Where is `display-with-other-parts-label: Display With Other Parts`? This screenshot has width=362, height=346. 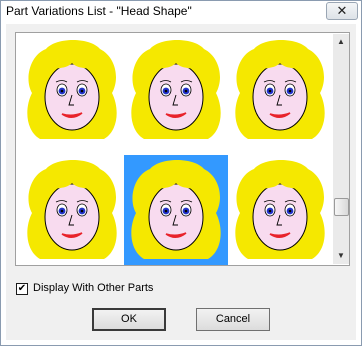
display-with-other-parts-label: Display With Other Parts is located at coordinates (93, 288).